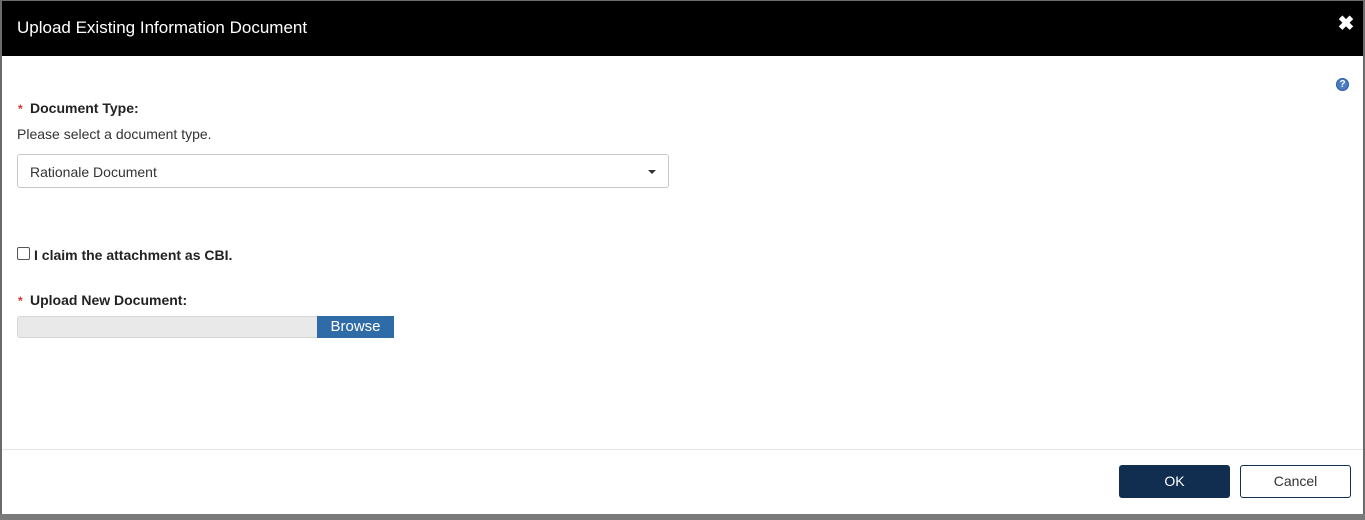 The image size is (1365, 520). What do you see at coordinates (23, 253) in the screenshot?
I see `cbi-checkbox` at bounding box center [23, 253].